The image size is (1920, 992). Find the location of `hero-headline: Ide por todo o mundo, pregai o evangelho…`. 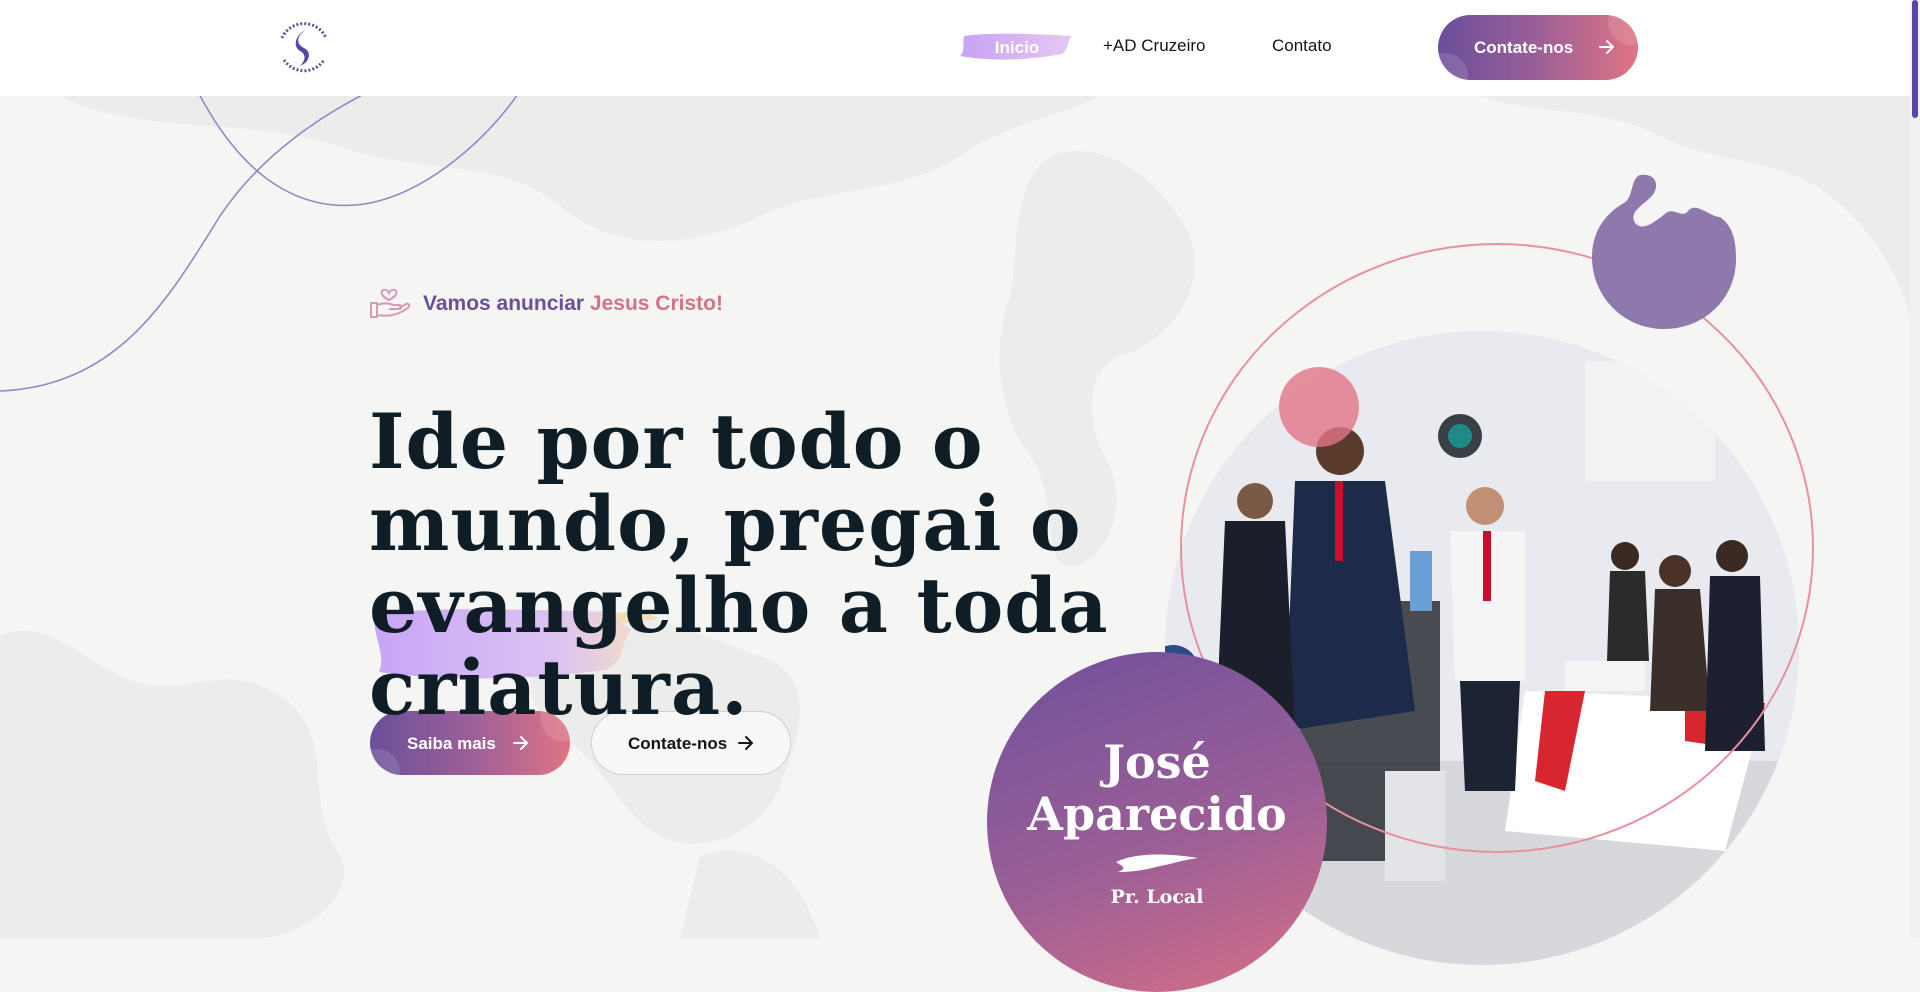

hero-headline: Ide por todo o mundo, pregai o evangelho… is located at coordinates (739, 564).